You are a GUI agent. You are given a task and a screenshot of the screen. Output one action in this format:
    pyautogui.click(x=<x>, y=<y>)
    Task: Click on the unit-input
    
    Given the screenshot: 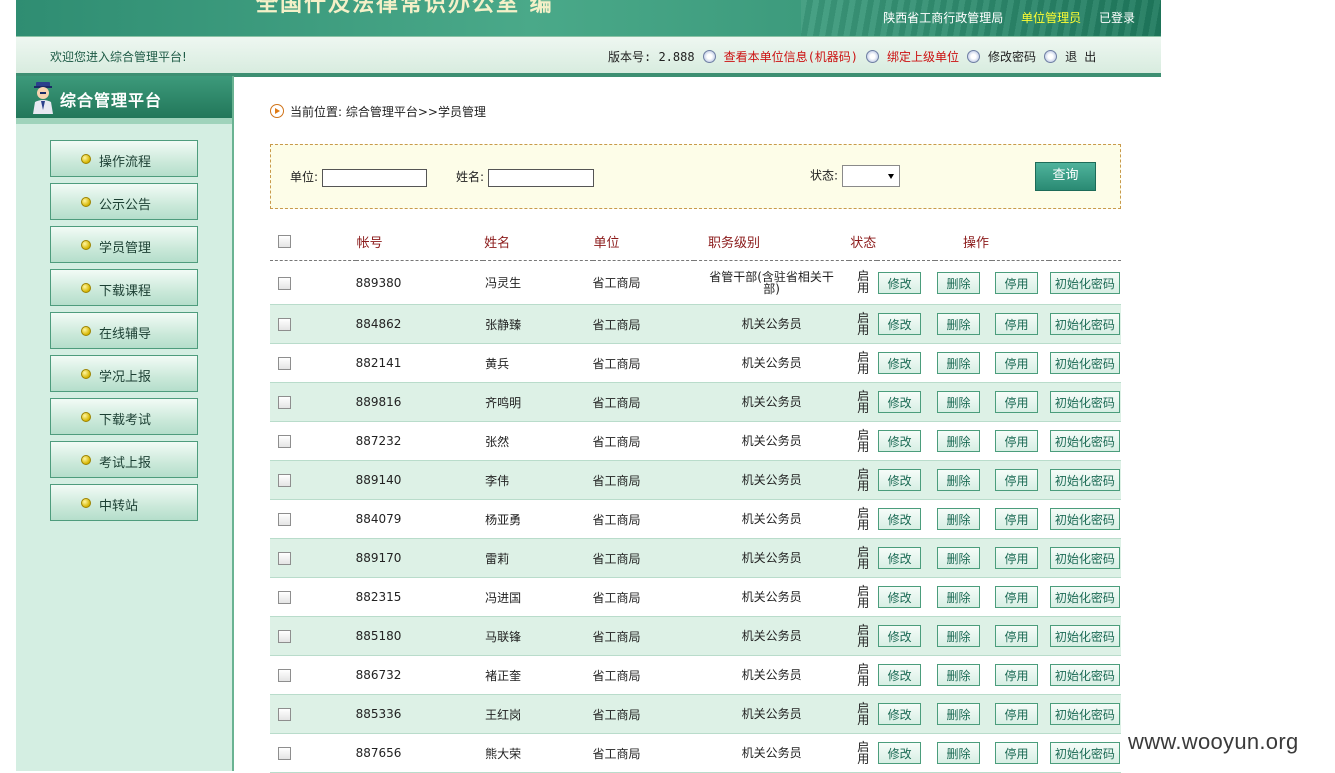 What is the action you would take?
    pyautogui.click(x=374, y=177)
    